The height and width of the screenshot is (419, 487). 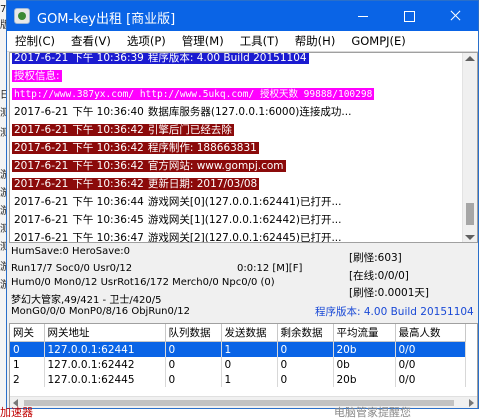 I want to click on menu-control: 控制(C), so click(x=35, y=41).